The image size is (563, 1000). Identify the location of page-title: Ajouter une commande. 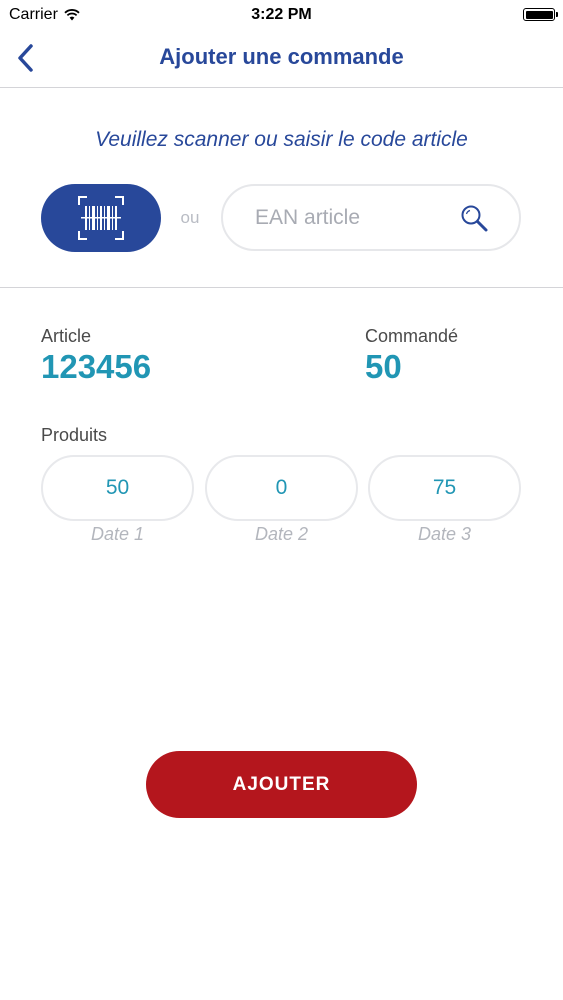
(281, 56).